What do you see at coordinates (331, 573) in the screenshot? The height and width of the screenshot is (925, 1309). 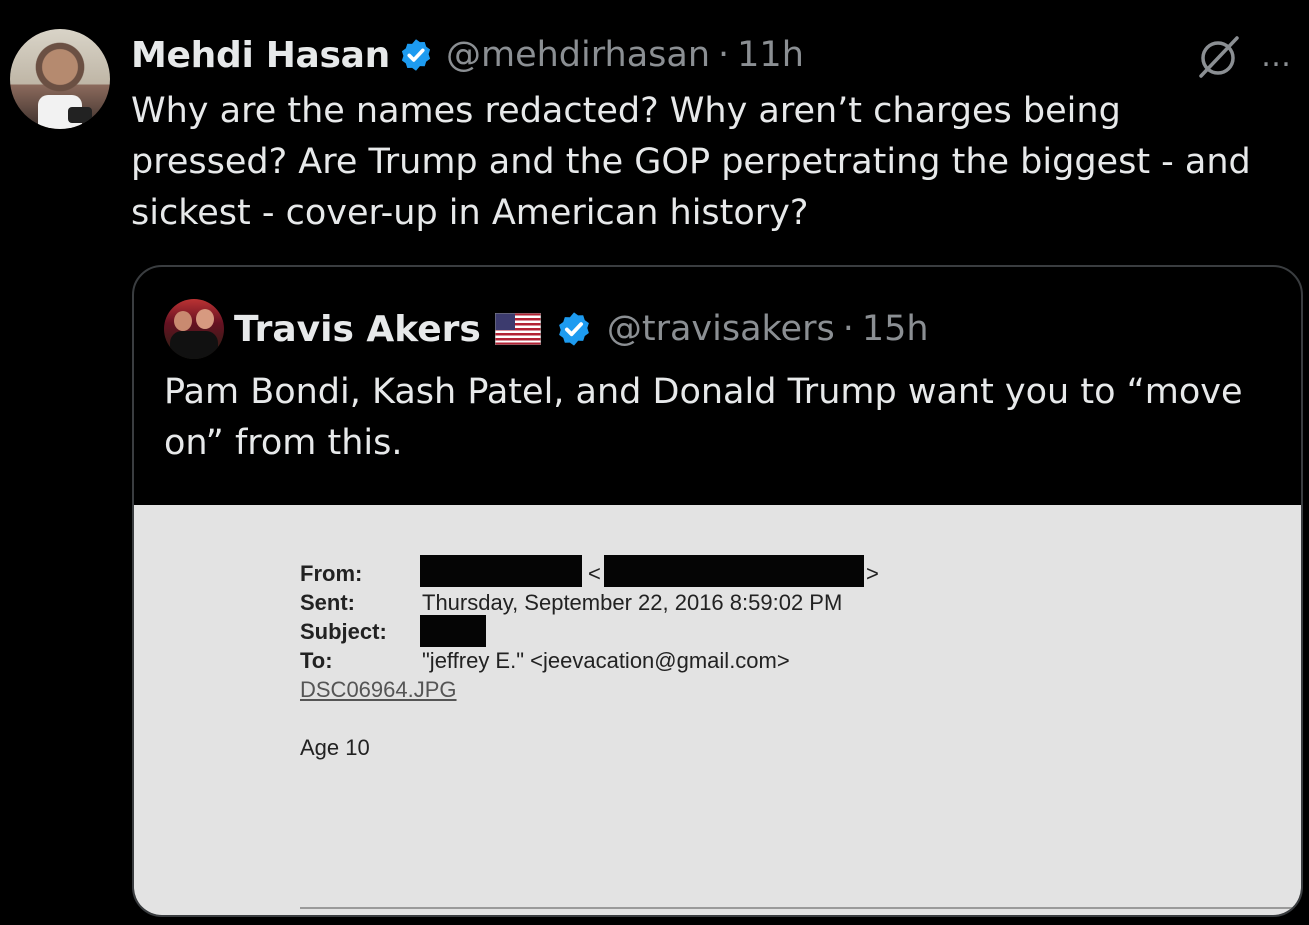 I see `from-label: From:` at bounding box center [331, 573].